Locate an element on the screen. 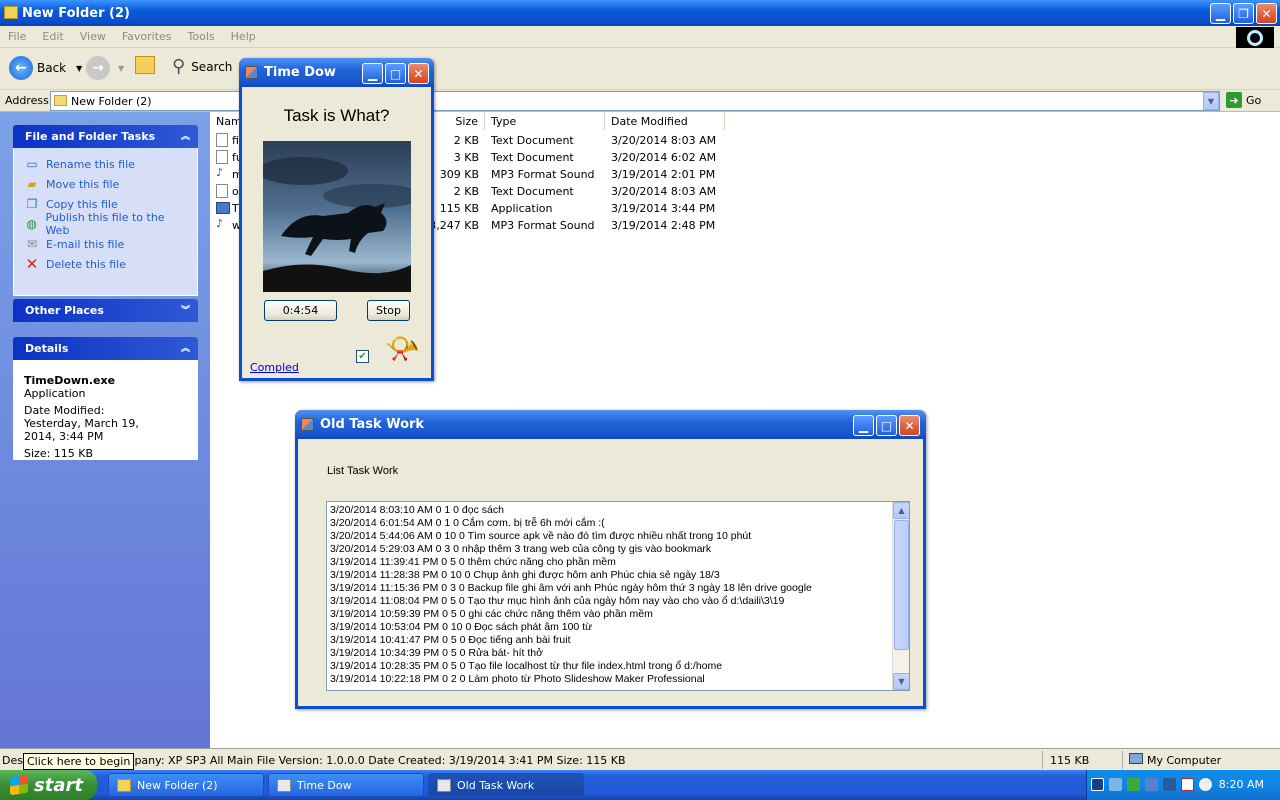 This screenshot has width=1280, height=800. menu-tools: Tools is located at coordinates (201, 36).